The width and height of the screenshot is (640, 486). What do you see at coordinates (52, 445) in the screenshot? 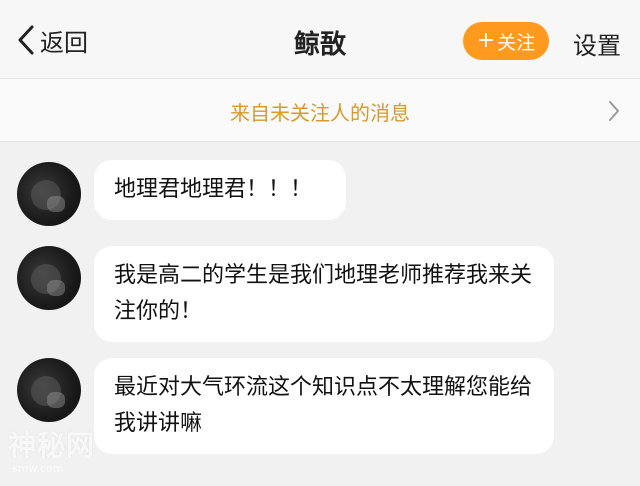
I see `watermark-logo: 神秘网` at bounding box center [52, 445].